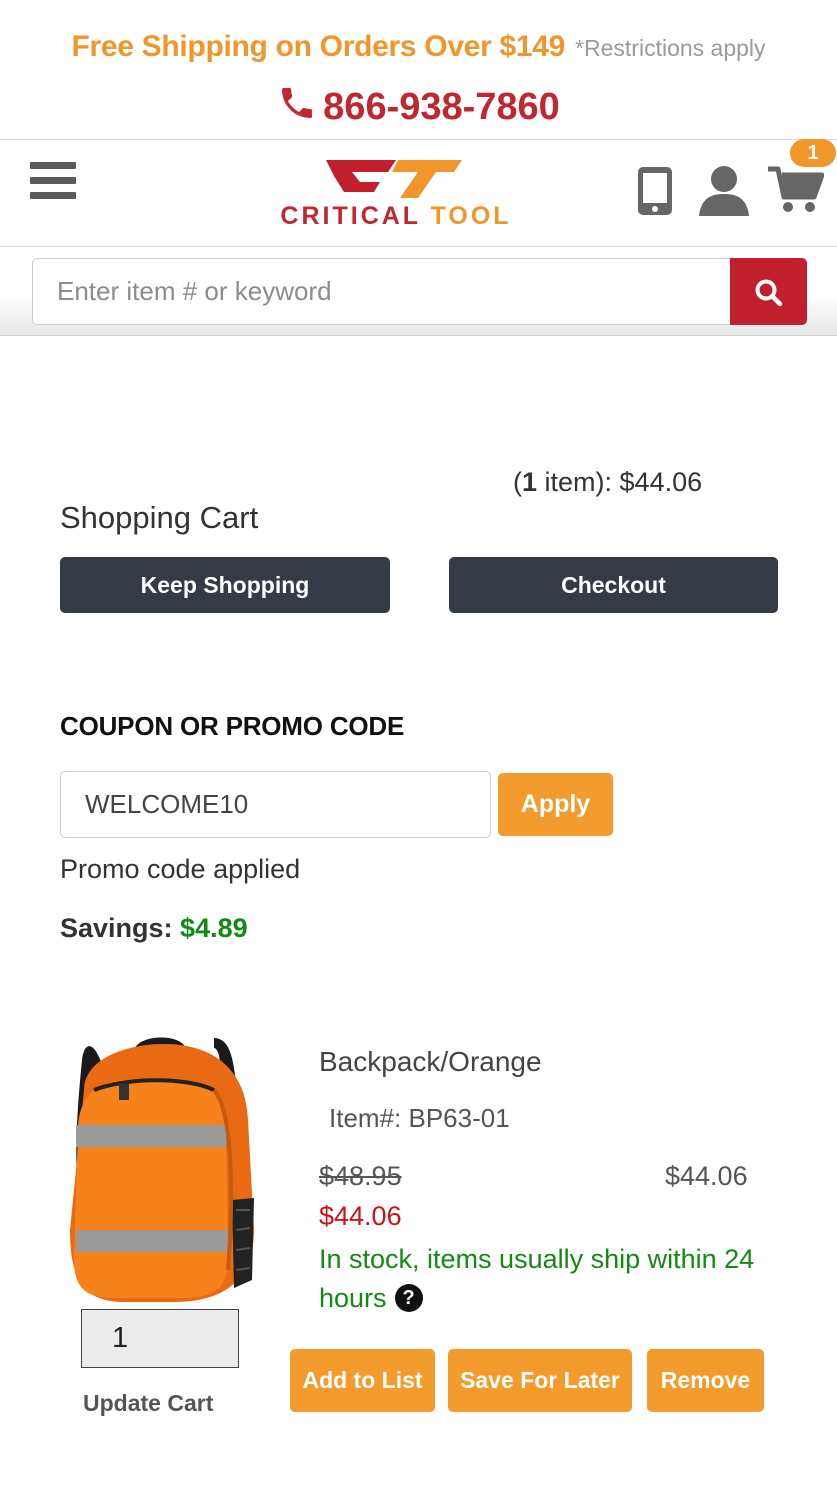  What do you see at coordinates (120, 928) in the screenshot?
I see `savings-label: Savings:` at bounding box center [120, 928].